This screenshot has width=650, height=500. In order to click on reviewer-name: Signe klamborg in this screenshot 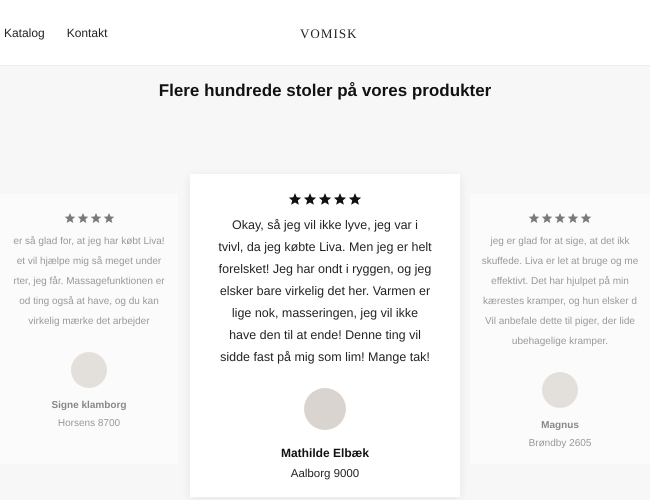, I will do `click(88, 405)`.